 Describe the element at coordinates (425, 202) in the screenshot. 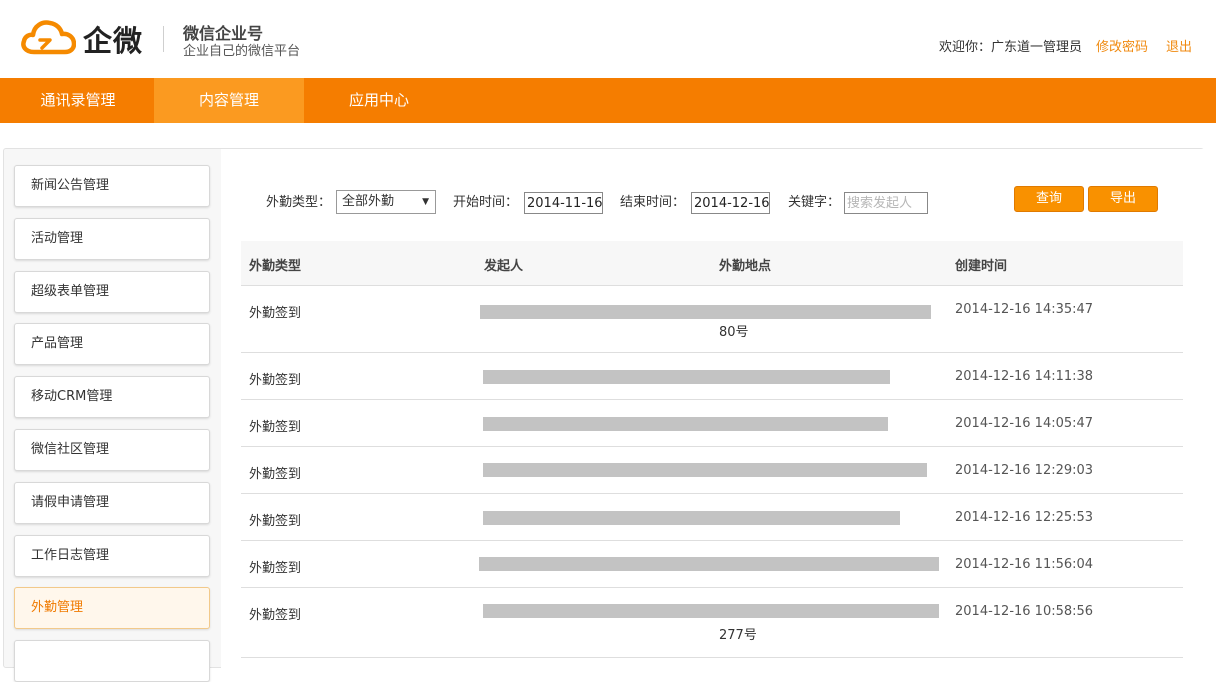

I see `dropdown-arrow-icon: ▼` at that location.